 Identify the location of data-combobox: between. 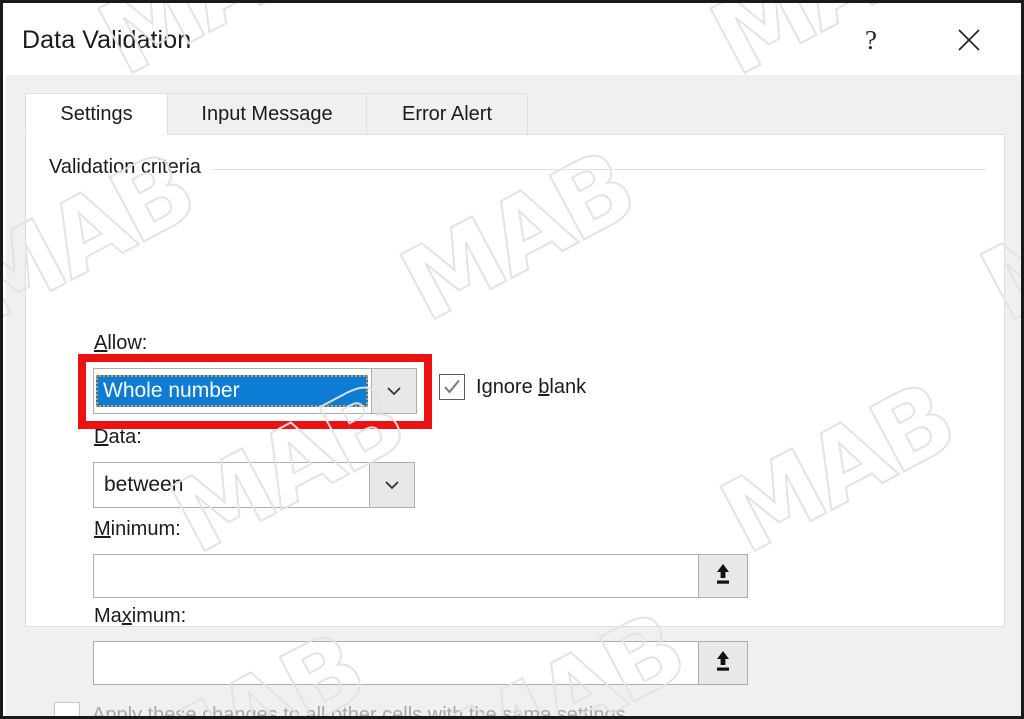
(254, 485).